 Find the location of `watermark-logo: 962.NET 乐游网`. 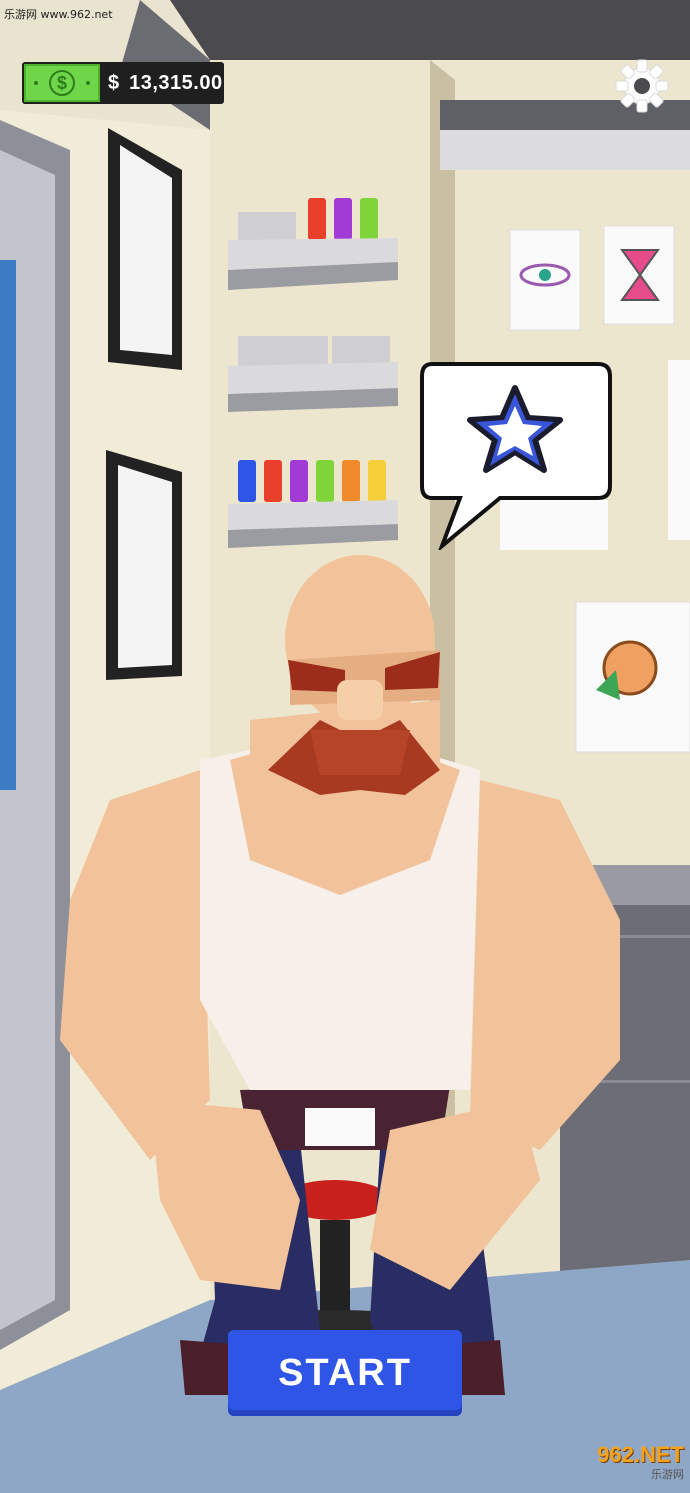

watermark-logo: 962.NET 乐游网 is located at coordinates (620, 1464).